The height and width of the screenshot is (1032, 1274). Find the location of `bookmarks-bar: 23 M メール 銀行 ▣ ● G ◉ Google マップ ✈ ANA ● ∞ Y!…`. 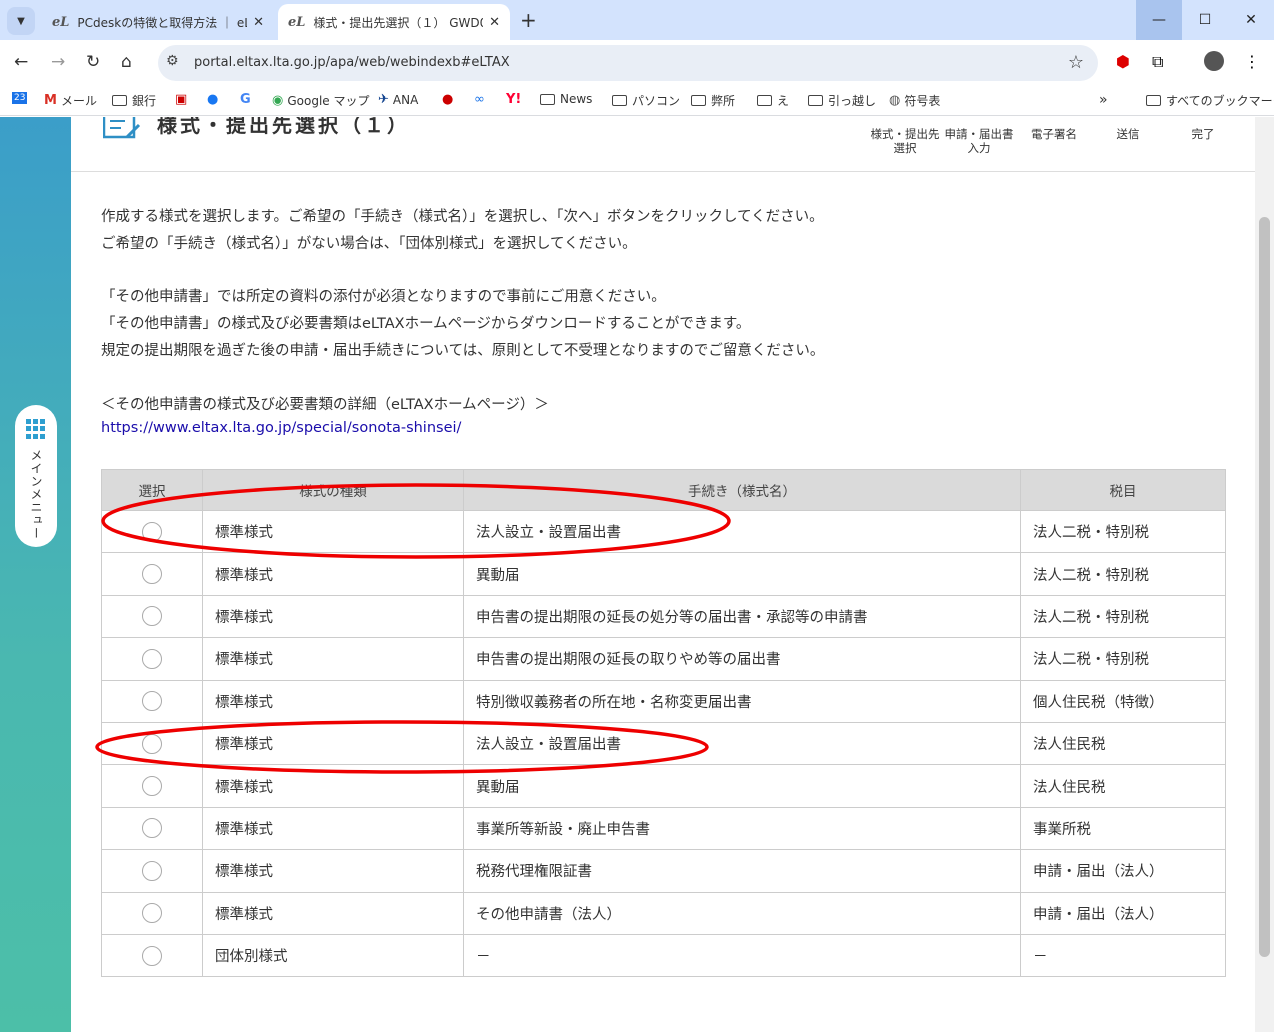

bookmarks-bar: 23 M メール 銀行 ▣ ● G ◉ Google マップ ✈ ANA ● ∞ Y!… is located at coordinates (637, 101).